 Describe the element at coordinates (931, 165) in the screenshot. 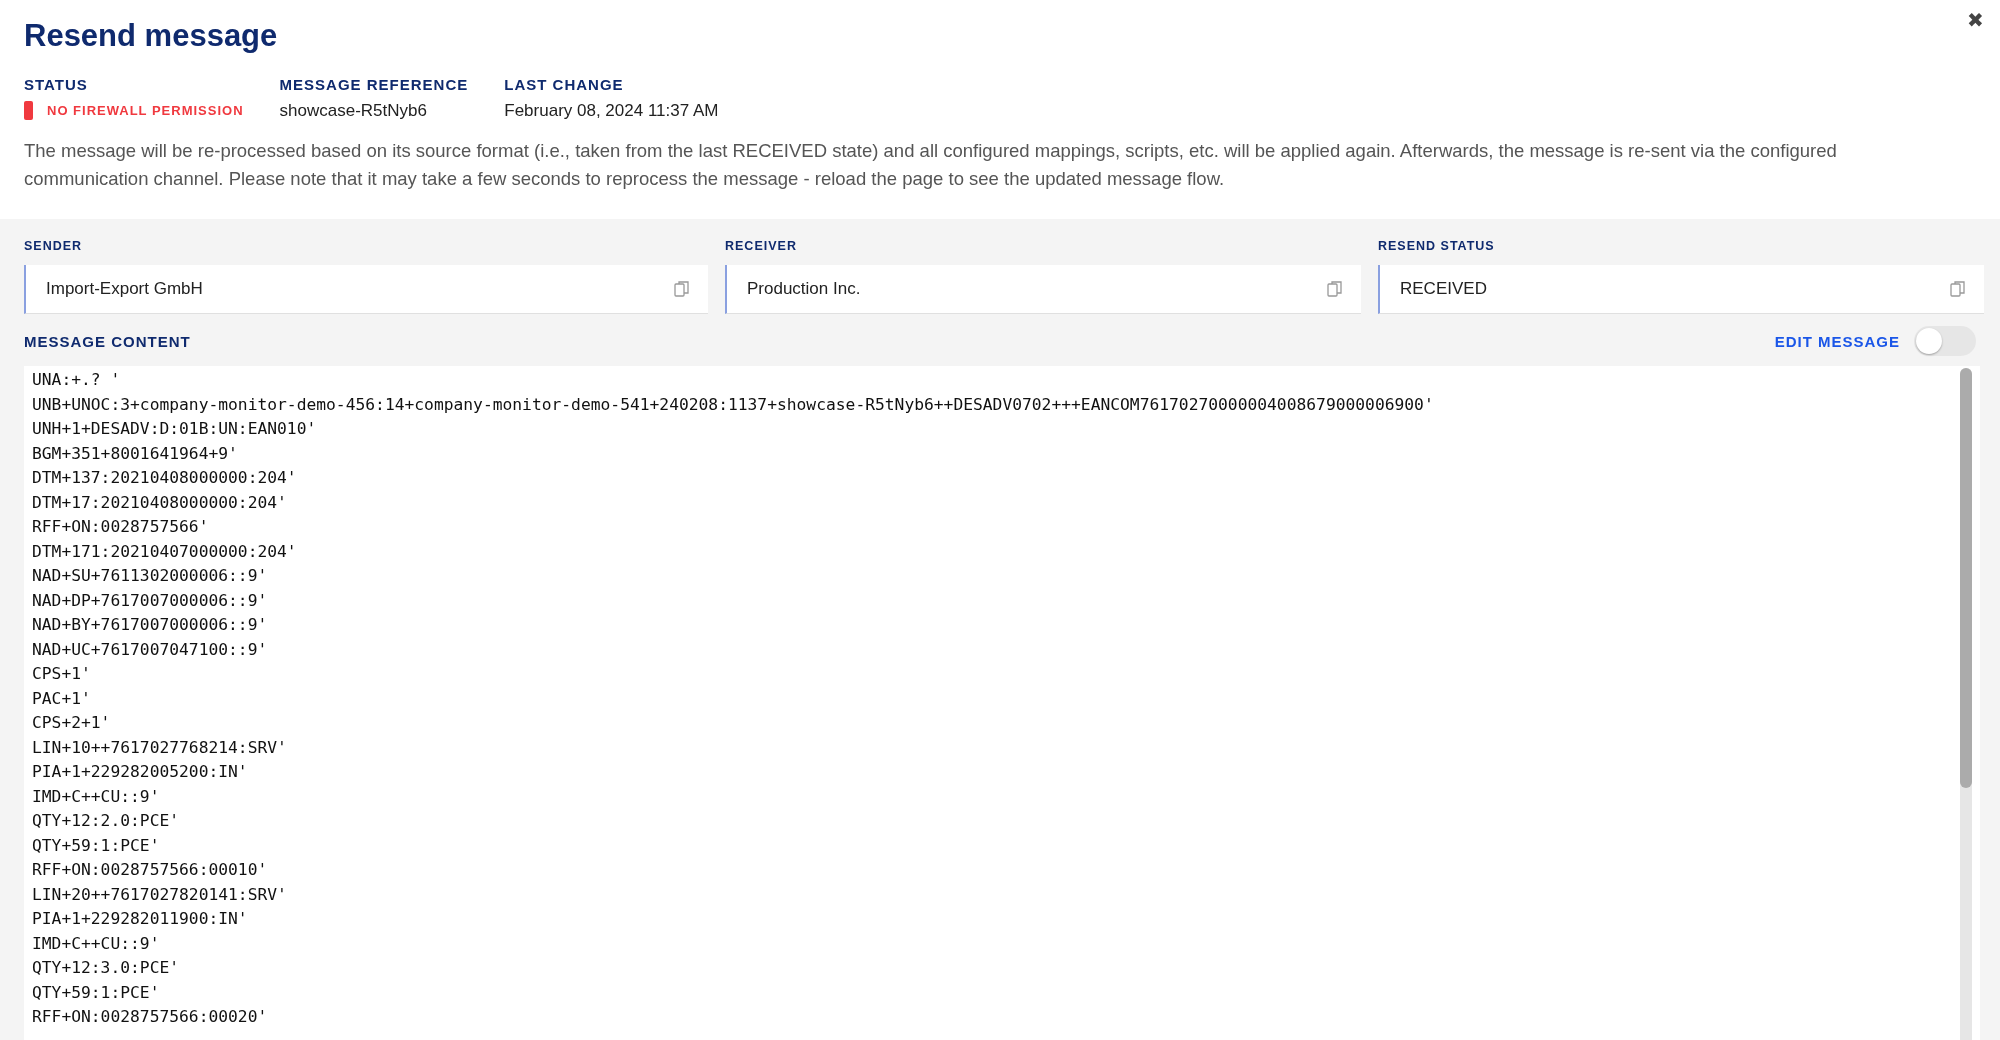

I see `description-text: The message will be re-processed based on its source format (i.e., taken from the last RECEIVED state) and all configured mappings, scripts, etc. will be applied again. Afterwards, the message is re-sent via the configured communication channel. Please note that it may take a few seconds to reprocess the message - reload the page to see the updated message flow.` at that location.